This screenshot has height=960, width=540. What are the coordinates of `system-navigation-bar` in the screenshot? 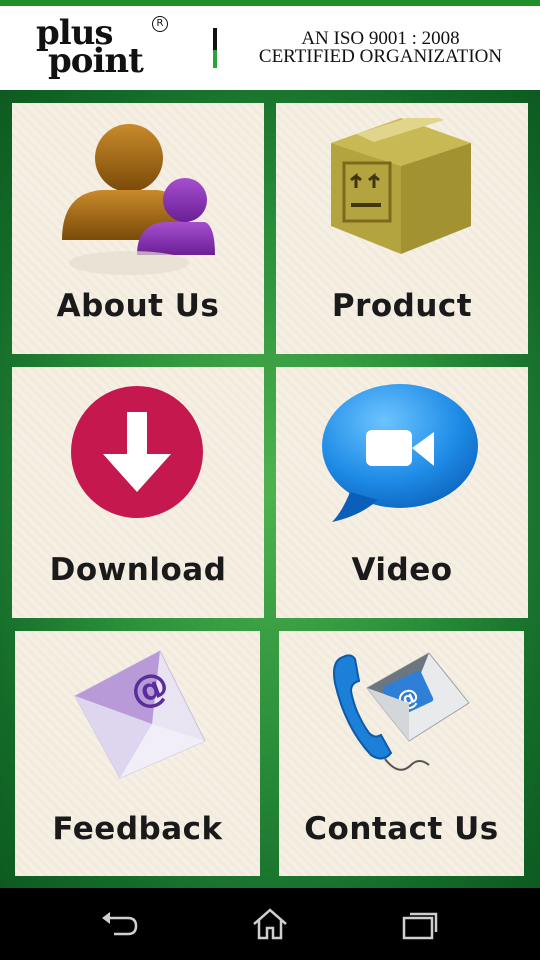 It's located at (270, 924).